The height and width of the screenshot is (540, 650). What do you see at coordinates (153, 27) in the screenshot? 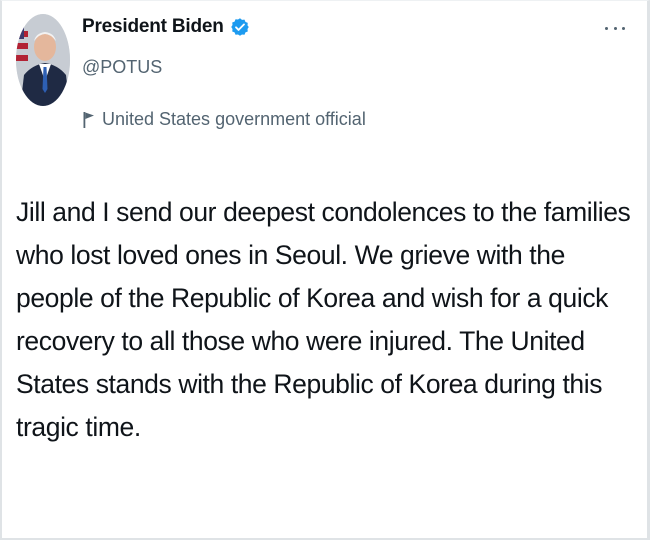
I see `display-name: President Biden` at bounding box center [153, 27].